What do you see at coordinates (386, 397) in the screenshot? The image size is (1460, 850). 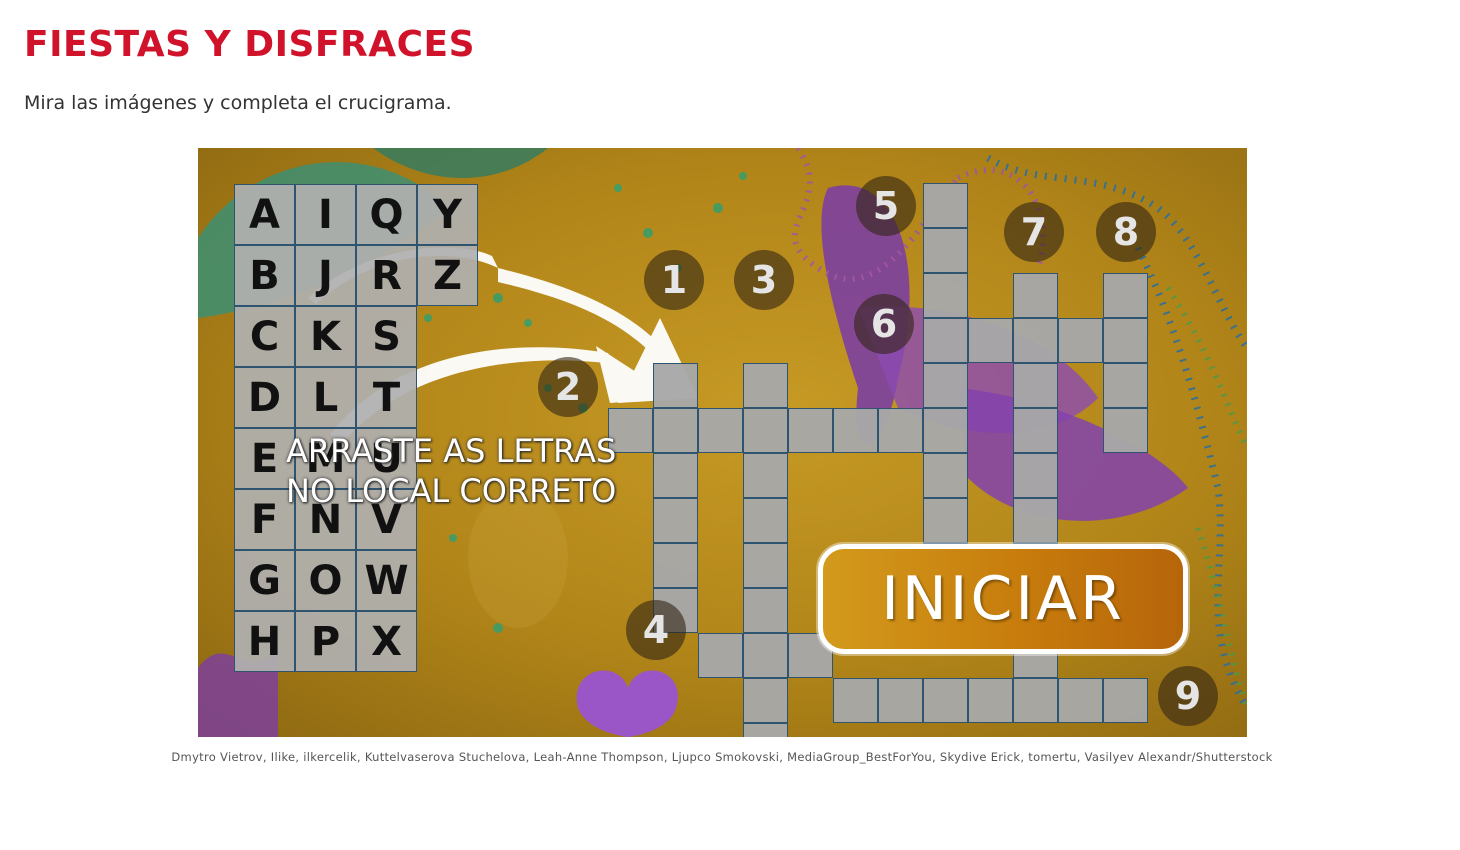 I see `letter-tile: T` at bounding box center [386, 397].